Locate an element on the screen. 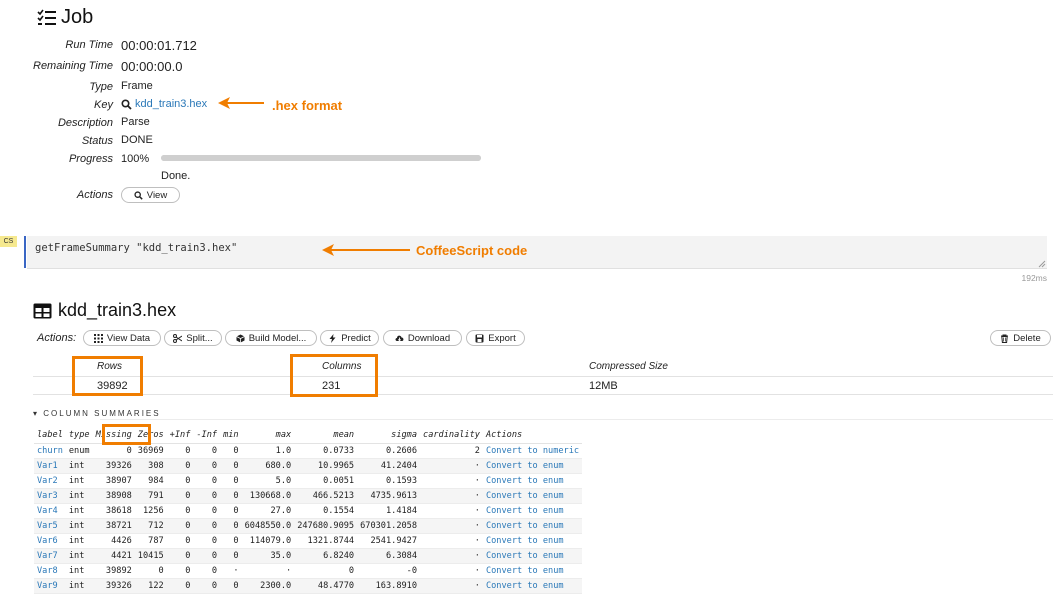 This screenshot has height=594, width=1053. column-label-link: Var4 is located at coordinates (50, 511).